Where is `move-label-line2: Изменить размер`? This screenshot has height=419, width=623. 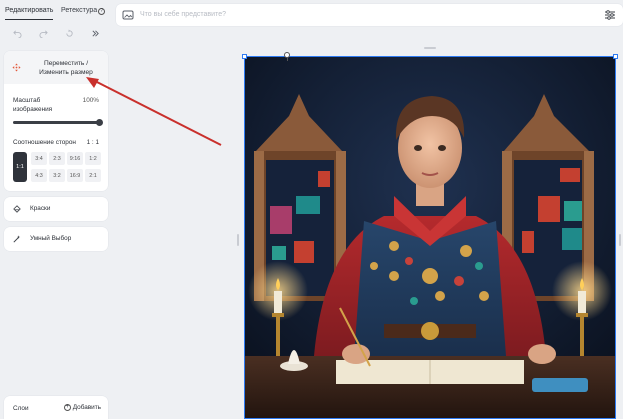 move-label-line2: Изменить размер is located at coordinates (66, 72).